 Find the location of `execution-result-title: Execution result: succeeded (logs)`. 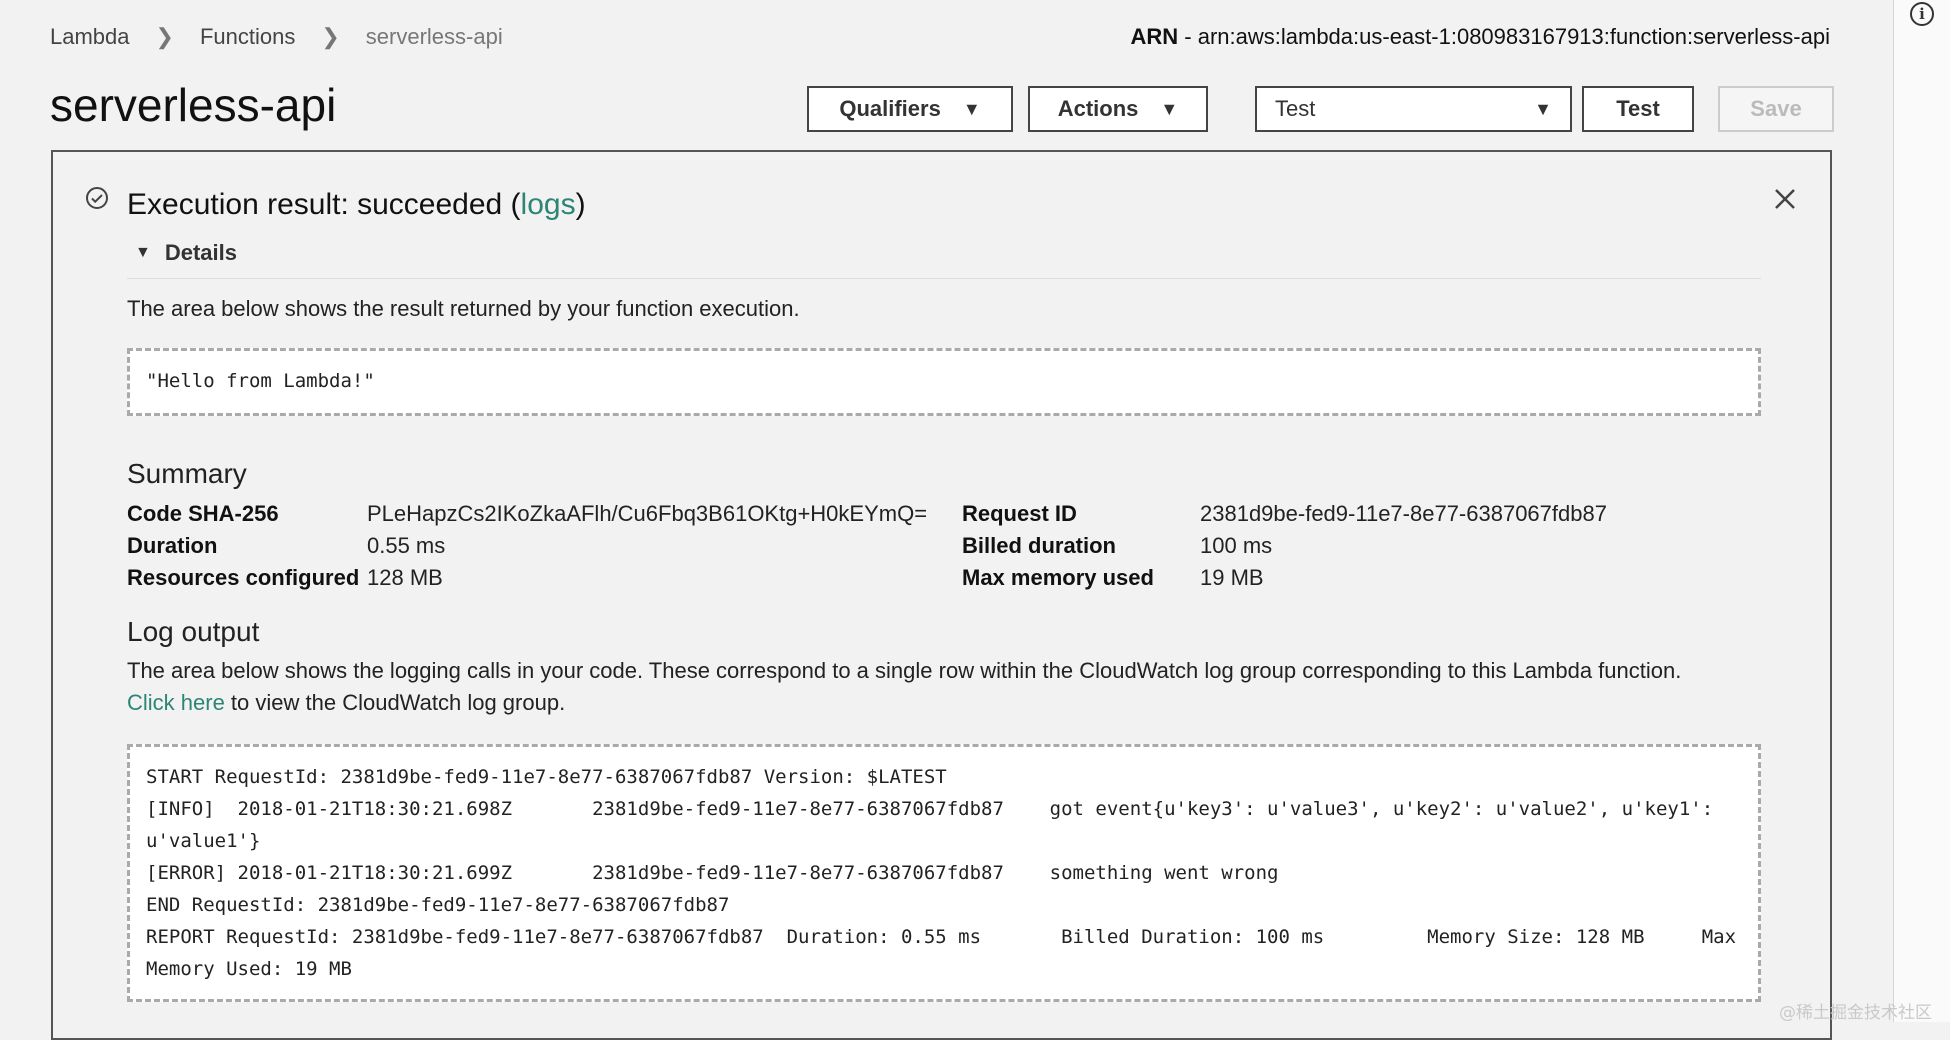

execution-result-title: Execution result: succeeded (logs) is located at coordinates (356, 205).